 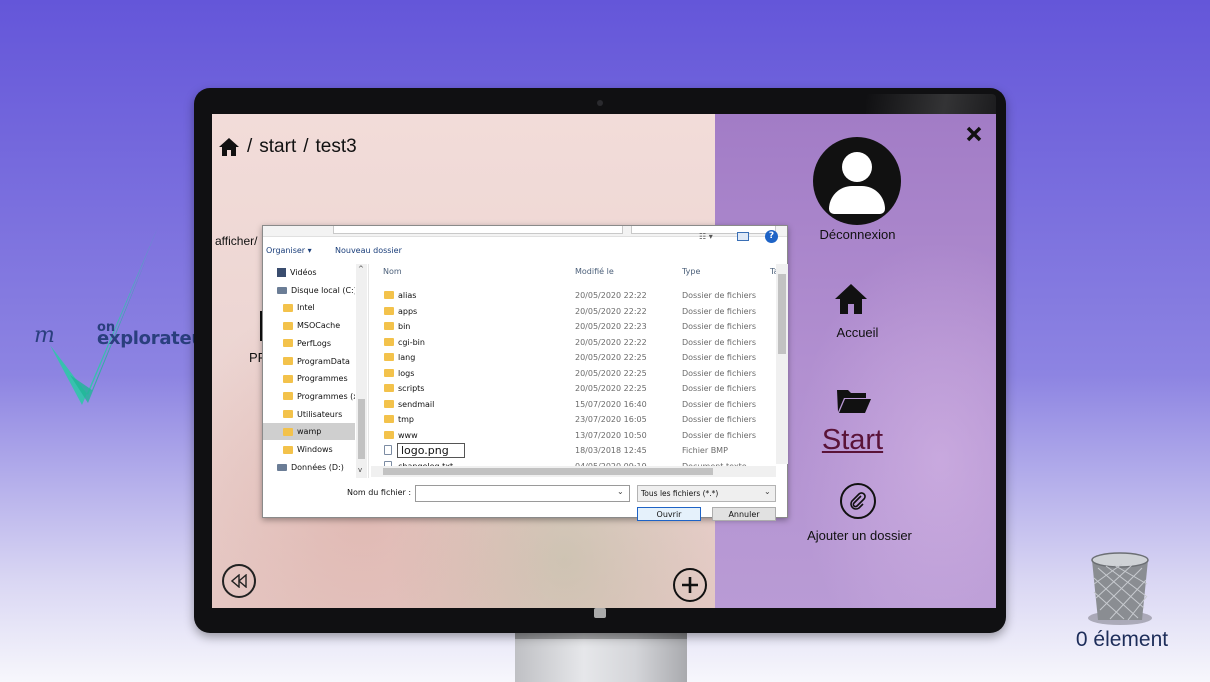 What do you see at coordinates (573, 327) in the screenshot?
I see `file-row: bin 20/05/2020 22:23 Dossier de fichiers` at bounding box center [573, 327].